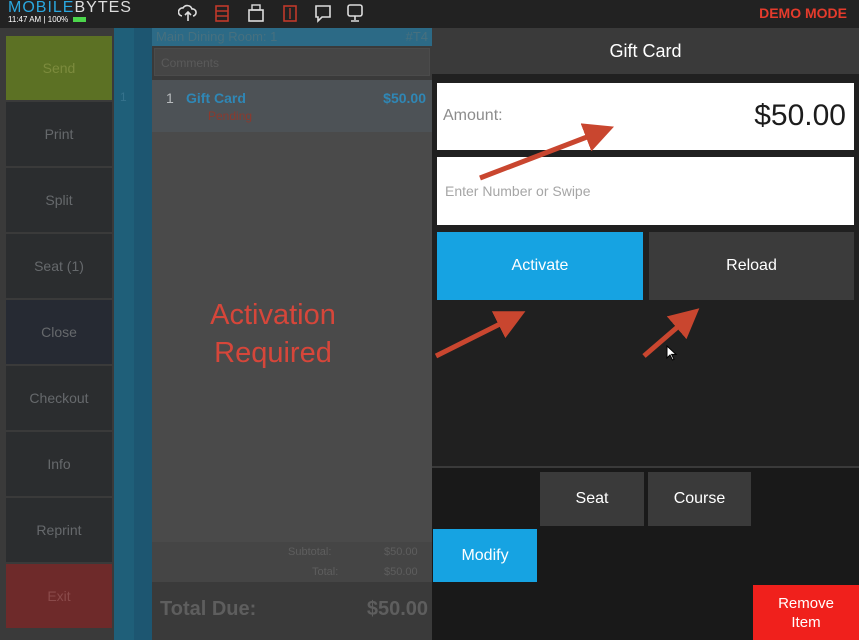 The height and width of the screenshot is (640, 859). Describe the element at coordinates (803, 13) in the screenshot. I see `demo-mode-badge: DEMO MODE` at that location.